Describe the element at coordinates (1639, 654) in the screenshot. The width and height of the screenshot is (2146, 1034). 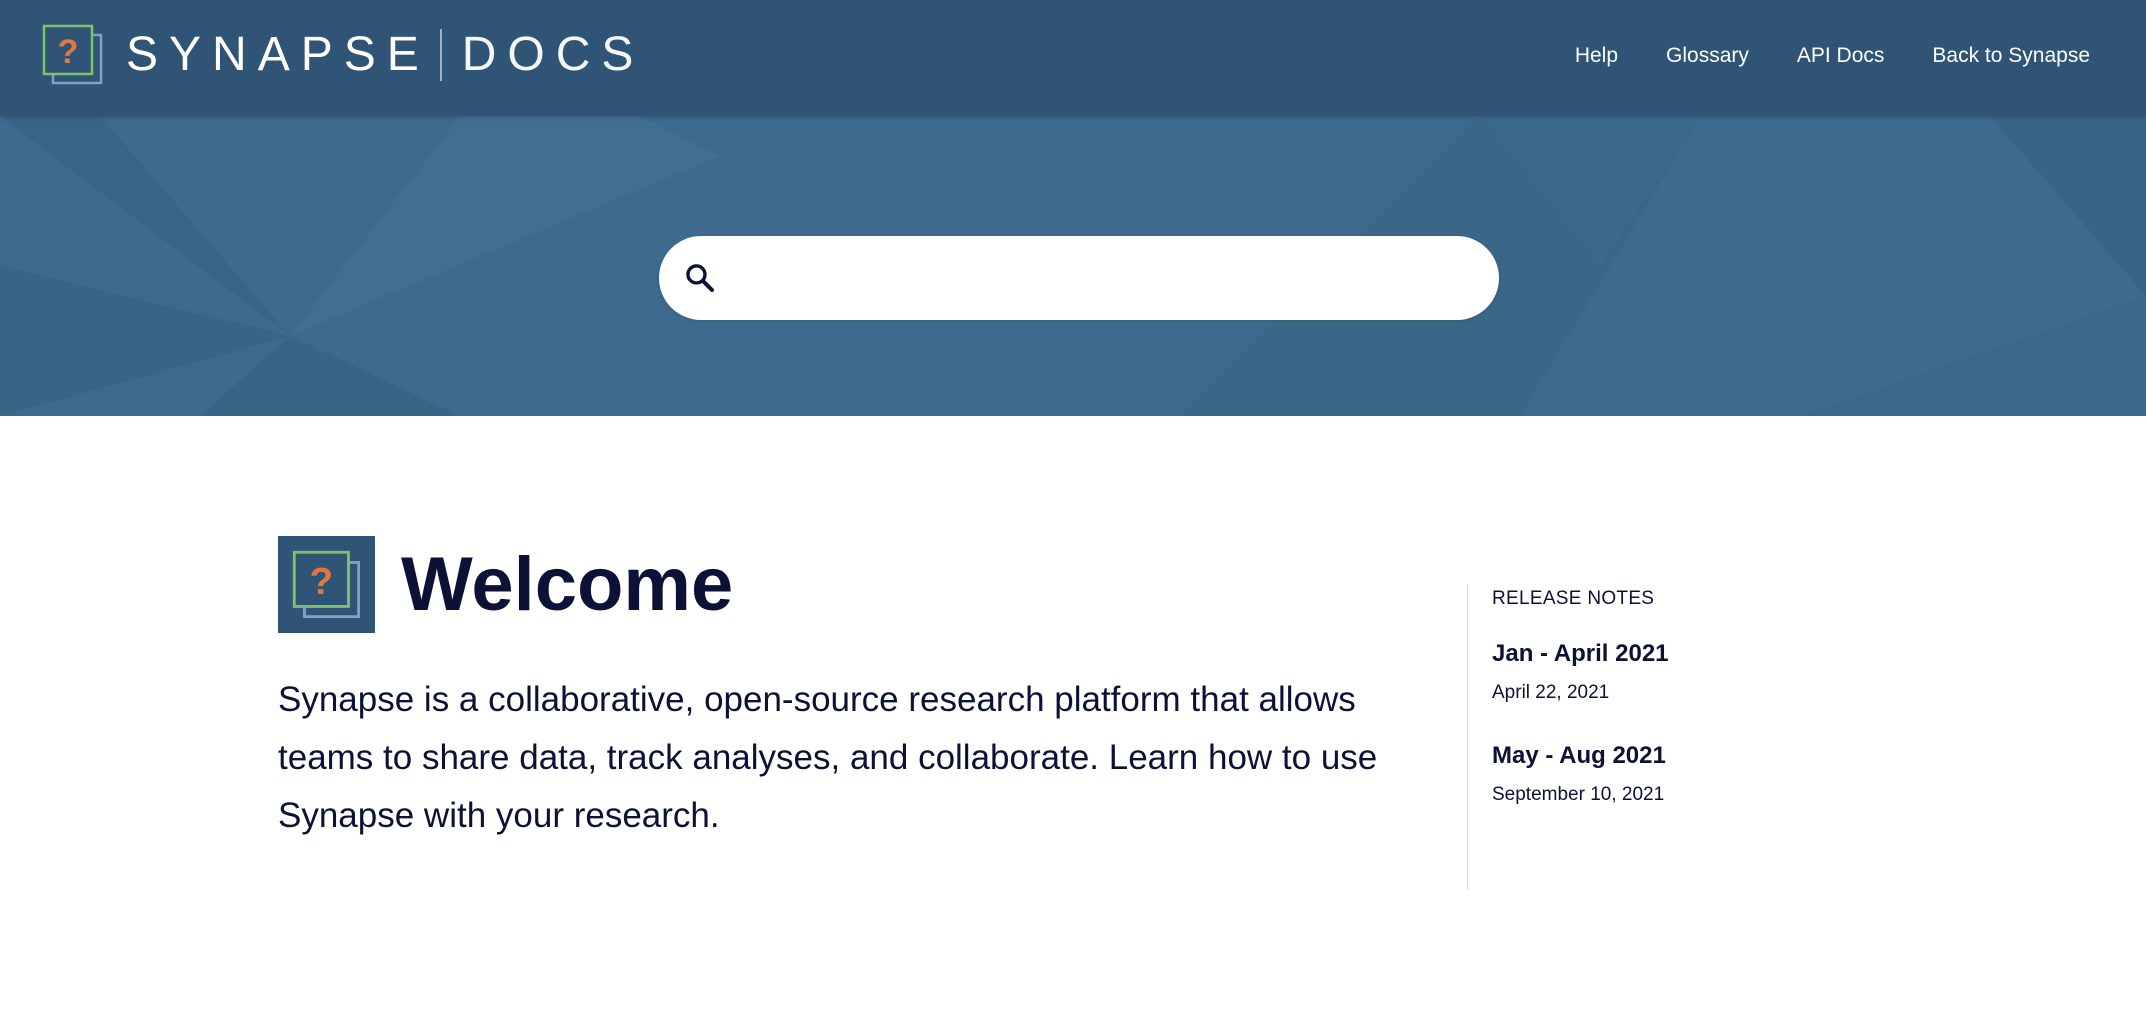
I see `release-note-title: Jan - April 2021` at that location.